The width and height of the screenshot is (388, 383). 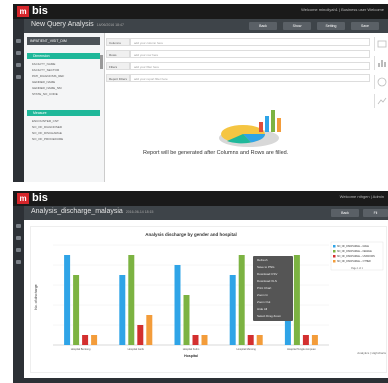 I want to click on measure-item: NO_OF_PROCEDURE, so click(x=47, y=139).